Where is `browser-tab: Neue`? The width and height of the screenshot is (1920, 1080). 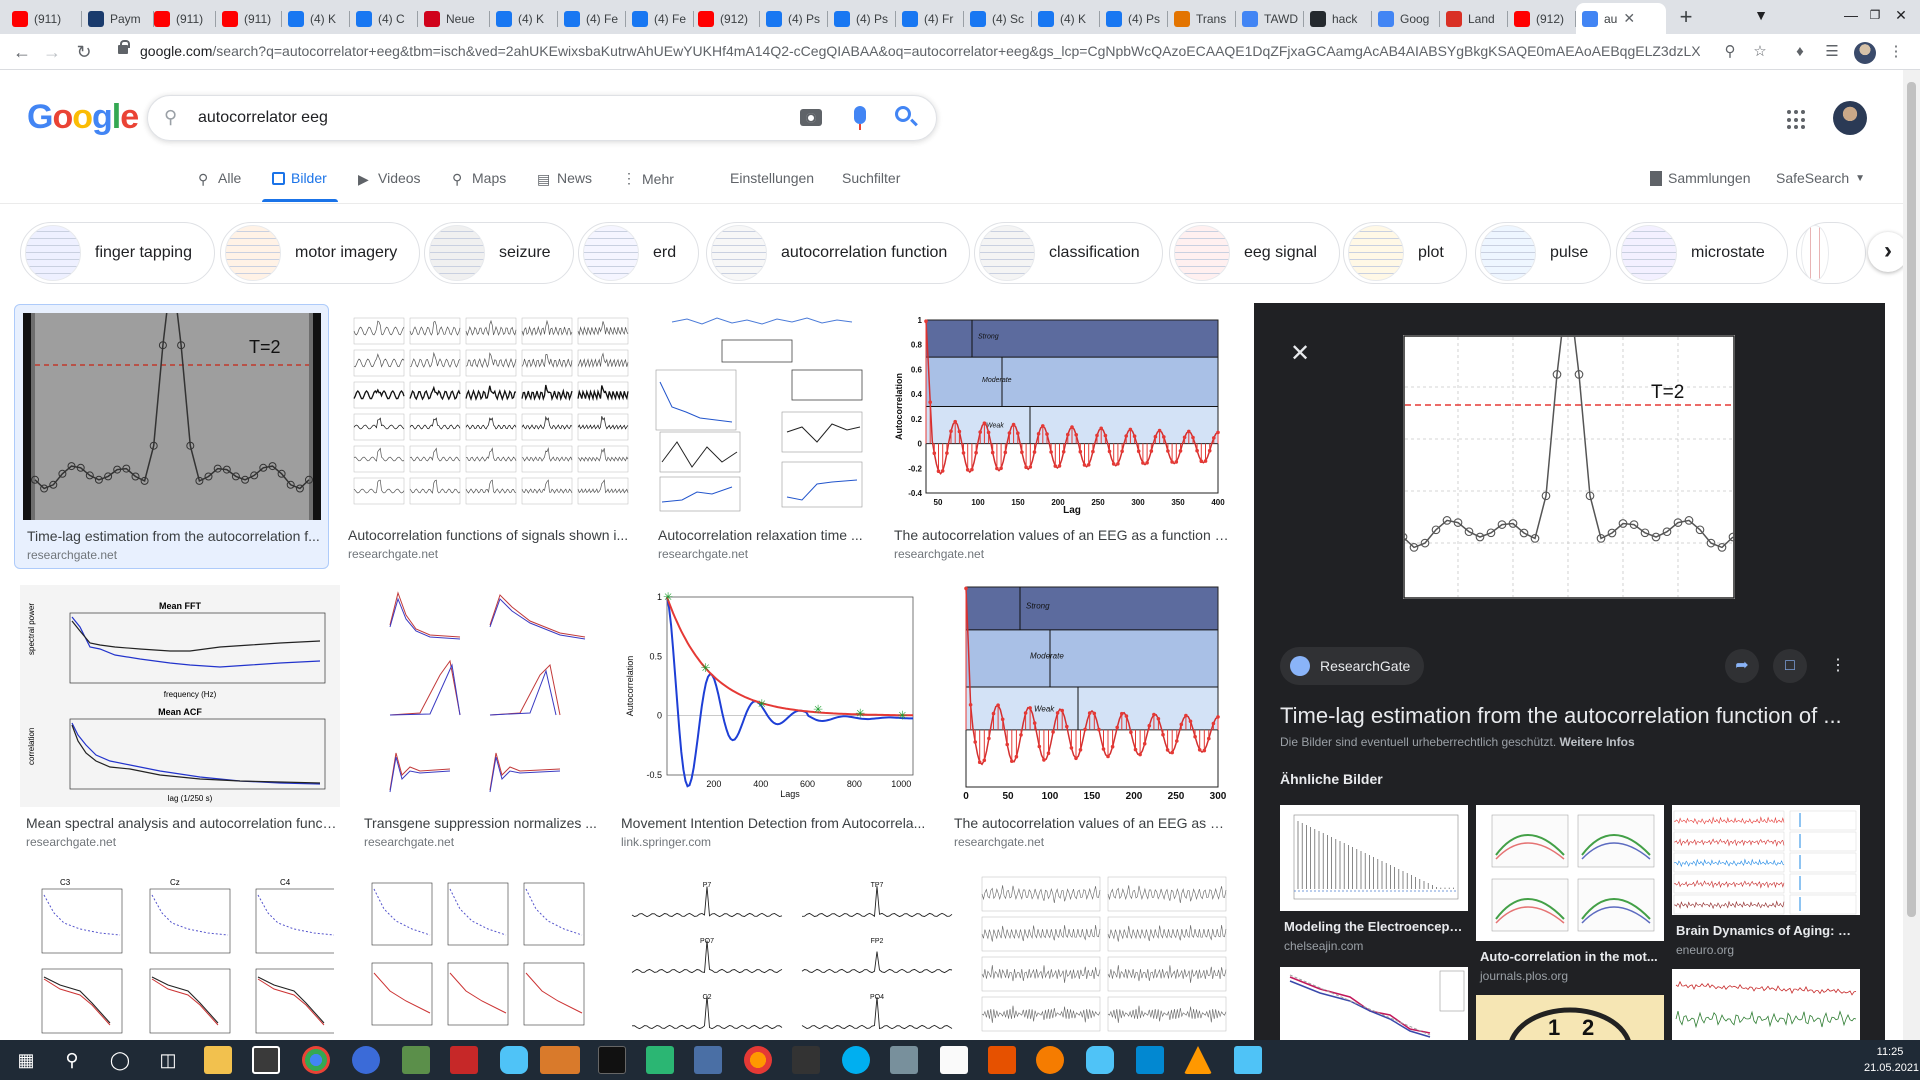 browser-tab: Neue is located at coordinates (454, 18).